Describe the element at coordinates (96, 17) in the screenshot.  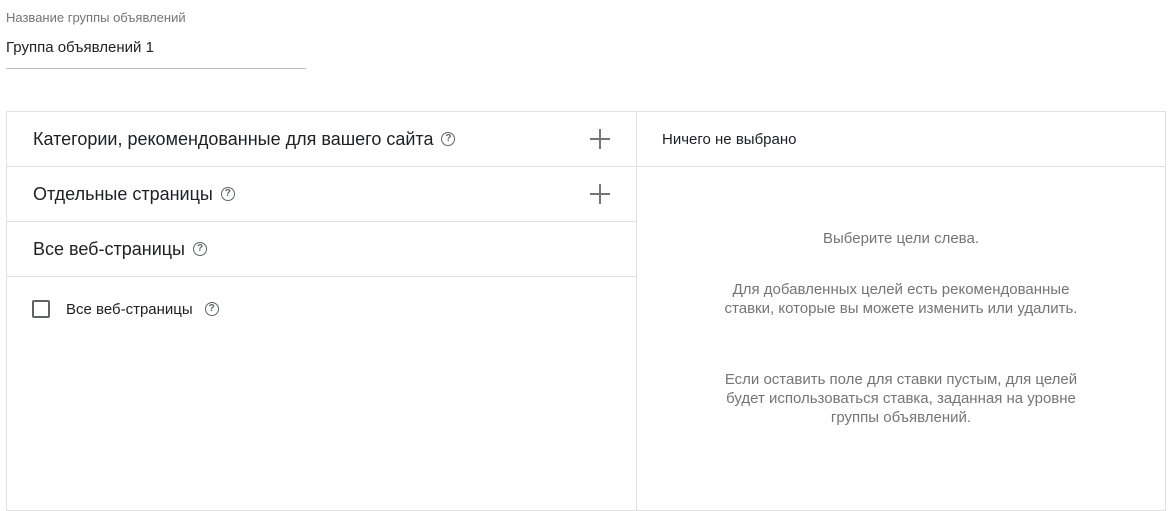
I see `ad-group-name-label: Название группы объявлений` at that location.